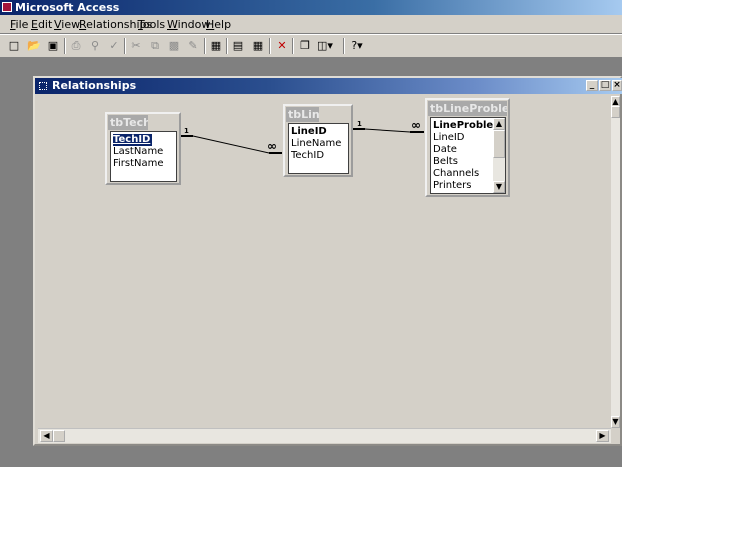 Image resolution: width=733 pixels, height=547 pixels. Describe the element at coordinates (174, 46) in the screenshot. I see `paste-icon: ▩` at that location.